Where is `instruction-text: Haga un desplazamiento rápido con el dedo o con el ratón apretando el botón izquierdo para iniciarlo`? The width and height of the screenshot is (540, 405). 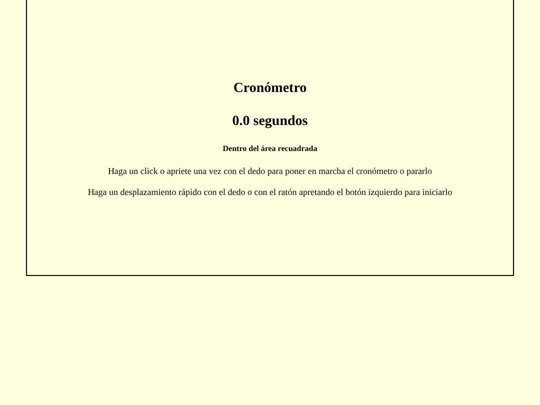 instruction-text: Haga un desplazamiento rápido con el dedo o con el ratón apretando el botón izquierdo para iniciarlo is located at coordinates (270, 192).